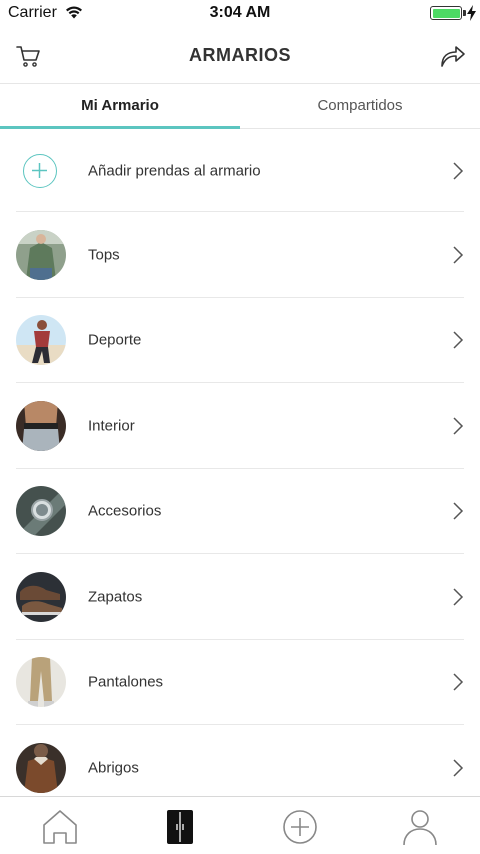  Describe the element at coordinates (41, 511) in the screenshot. I see `accesorios-thumbnail` at that location.